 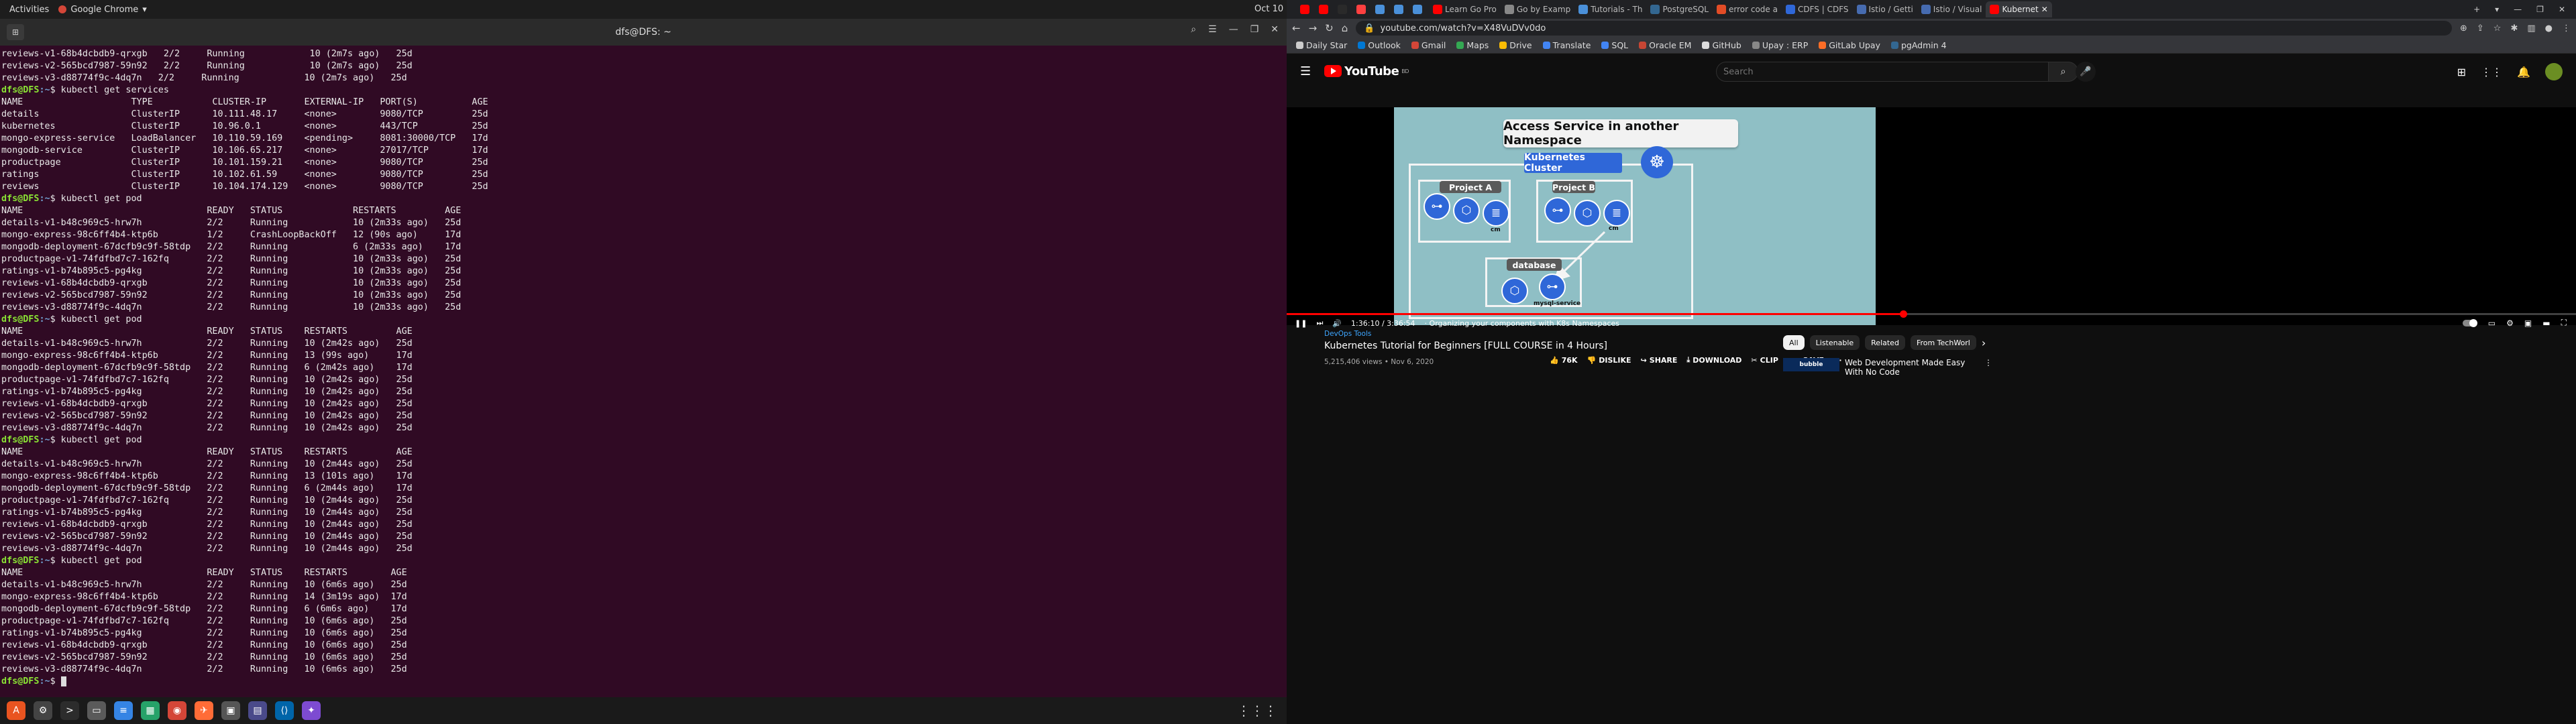 I want to click on hamburger-menu-icon: ☰, so click(x=1212, y=29).